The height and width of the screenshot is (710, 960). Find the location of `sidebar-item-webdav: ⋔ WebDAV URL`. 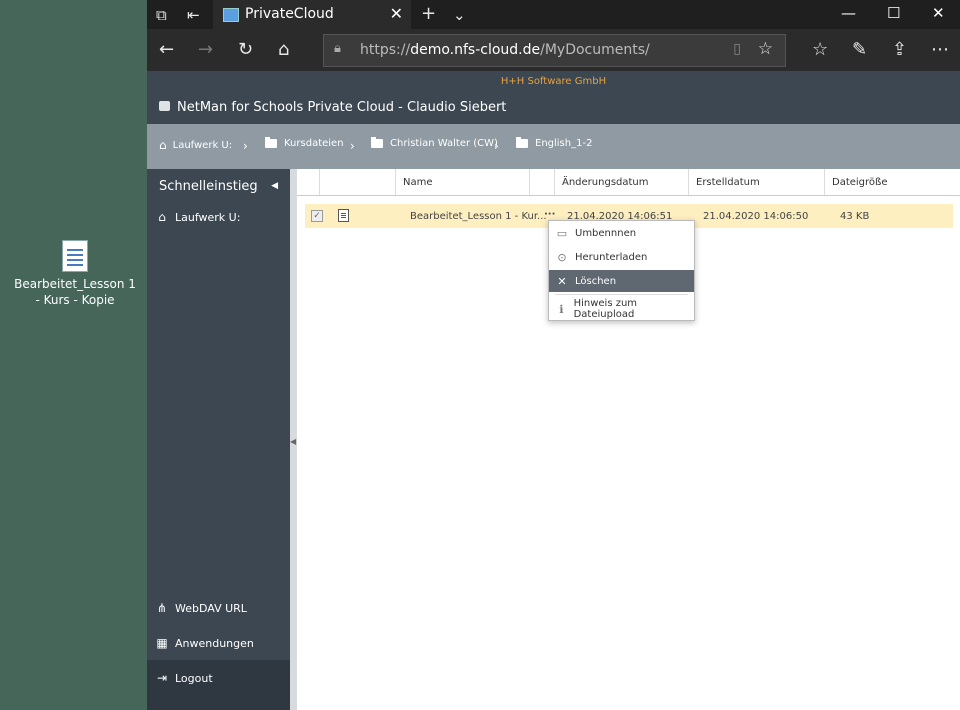

sidebar-item-webdav: ⋔ WebDAV URL is located at coordinates (201, 608).